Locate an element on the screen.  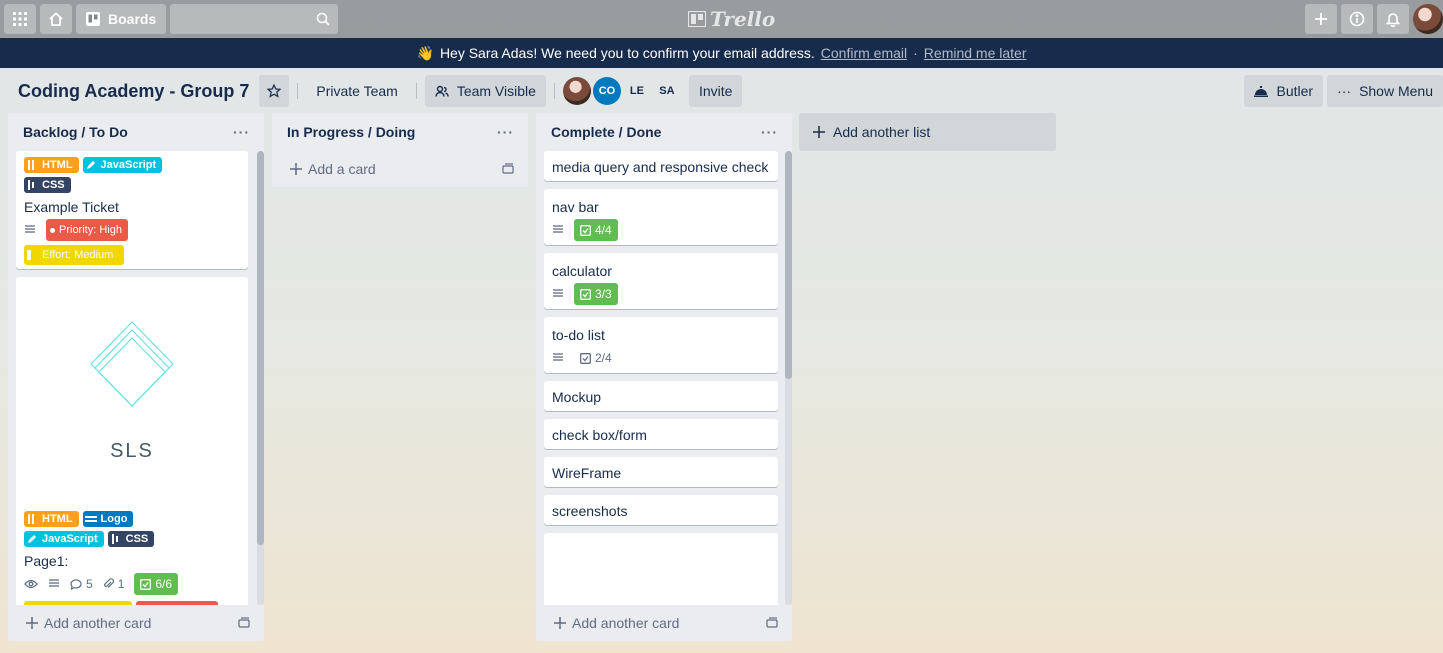
home-icon is located at coordinates (56, 19).